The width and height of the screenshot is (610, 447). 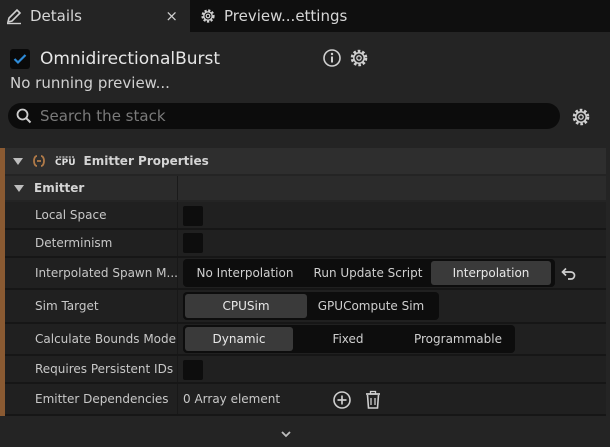 I want to click on property-row-local-space: Local Space, so click(x=305, y=216).